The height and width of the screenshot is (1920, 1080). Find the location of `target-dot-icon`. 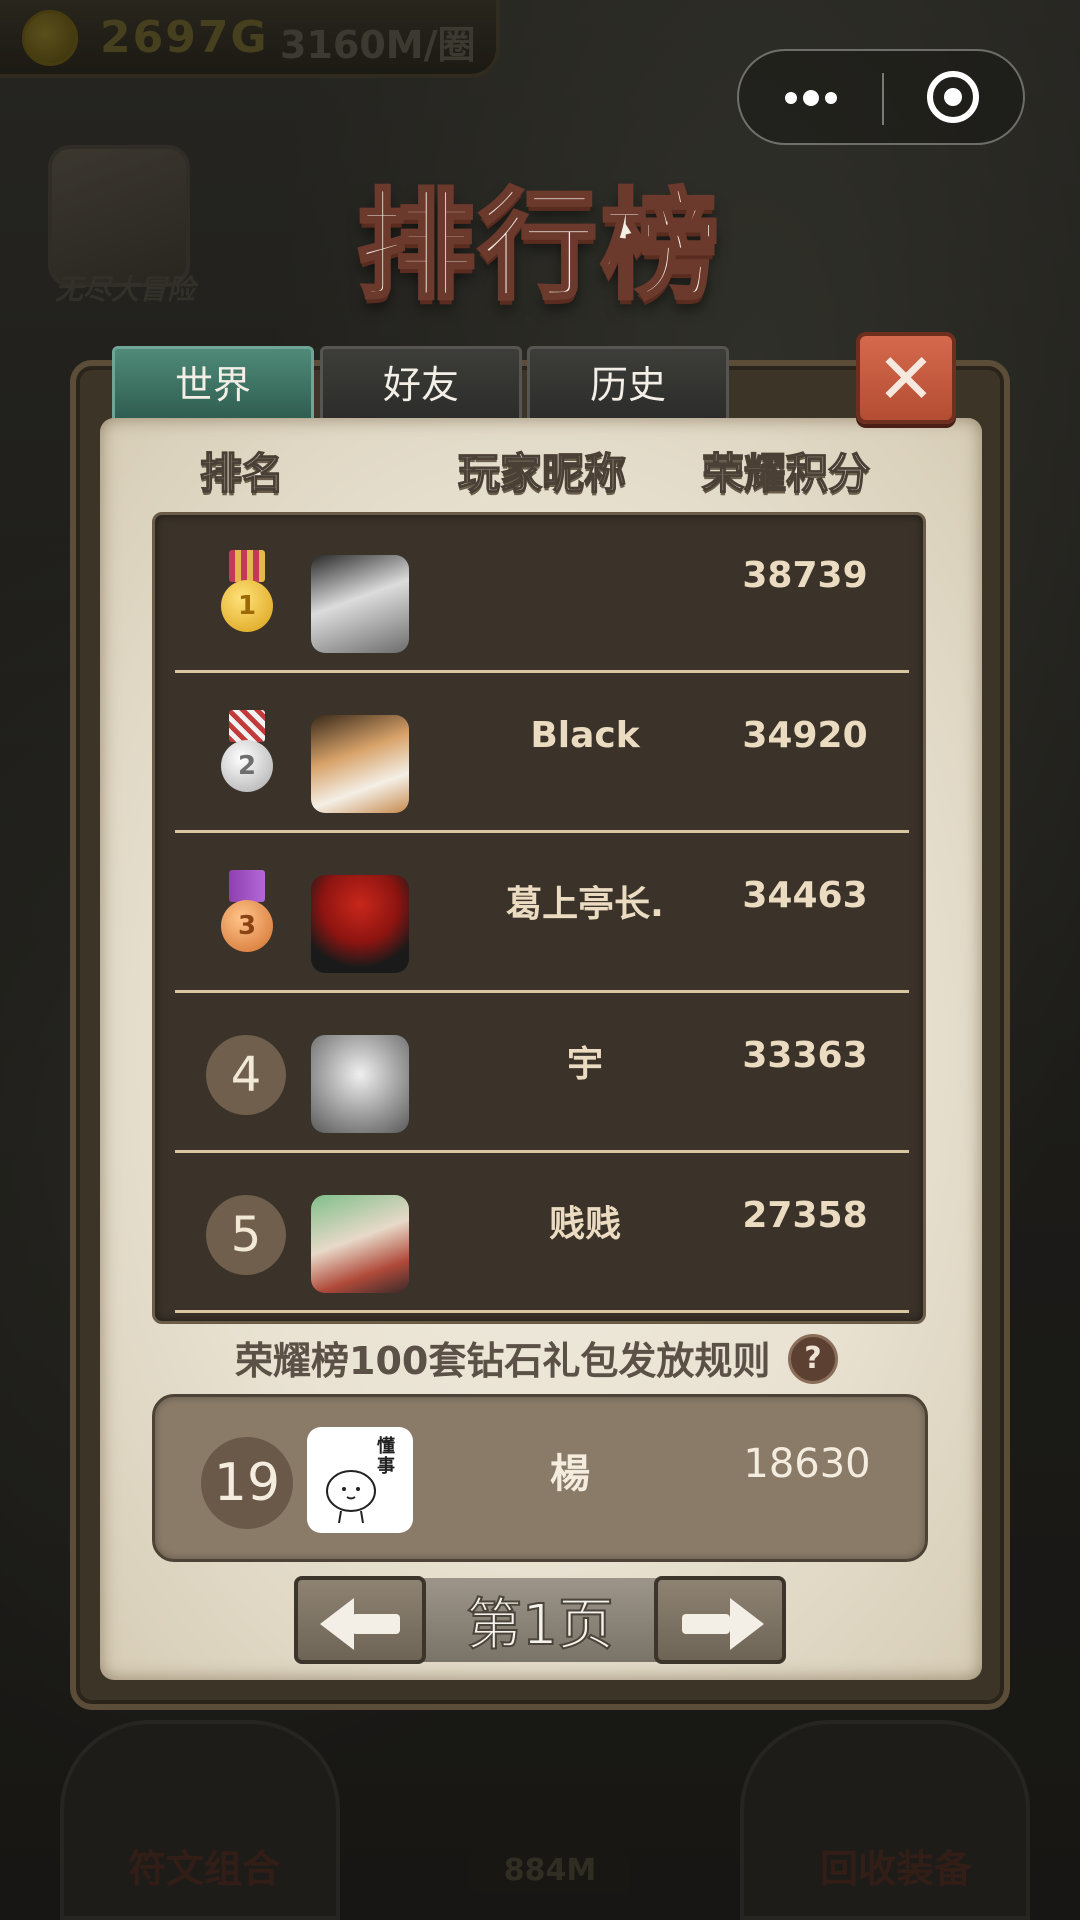

target-dot-icon is located at coordinates (953, 97).